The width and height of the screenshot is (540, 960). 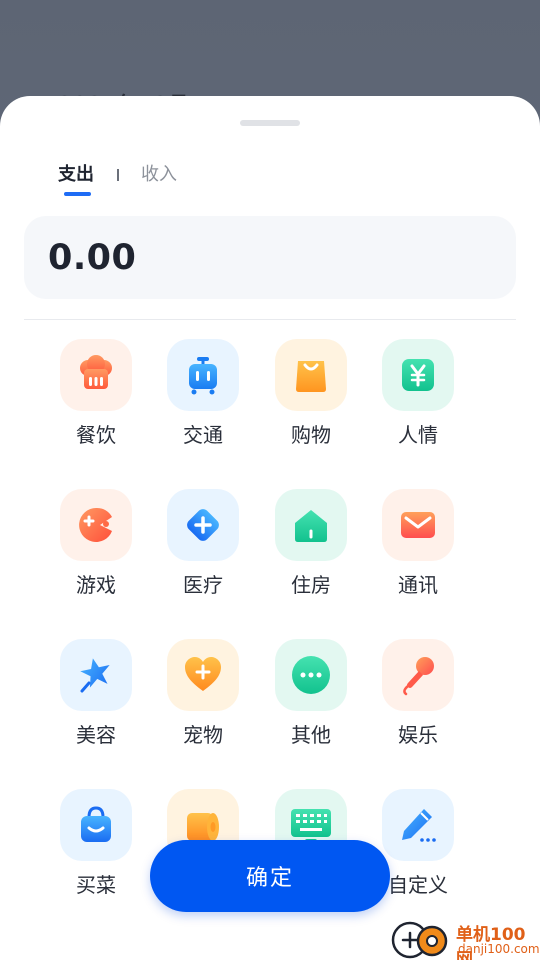 I want to click on heart-plus-icon, so click(x=203, y=674).